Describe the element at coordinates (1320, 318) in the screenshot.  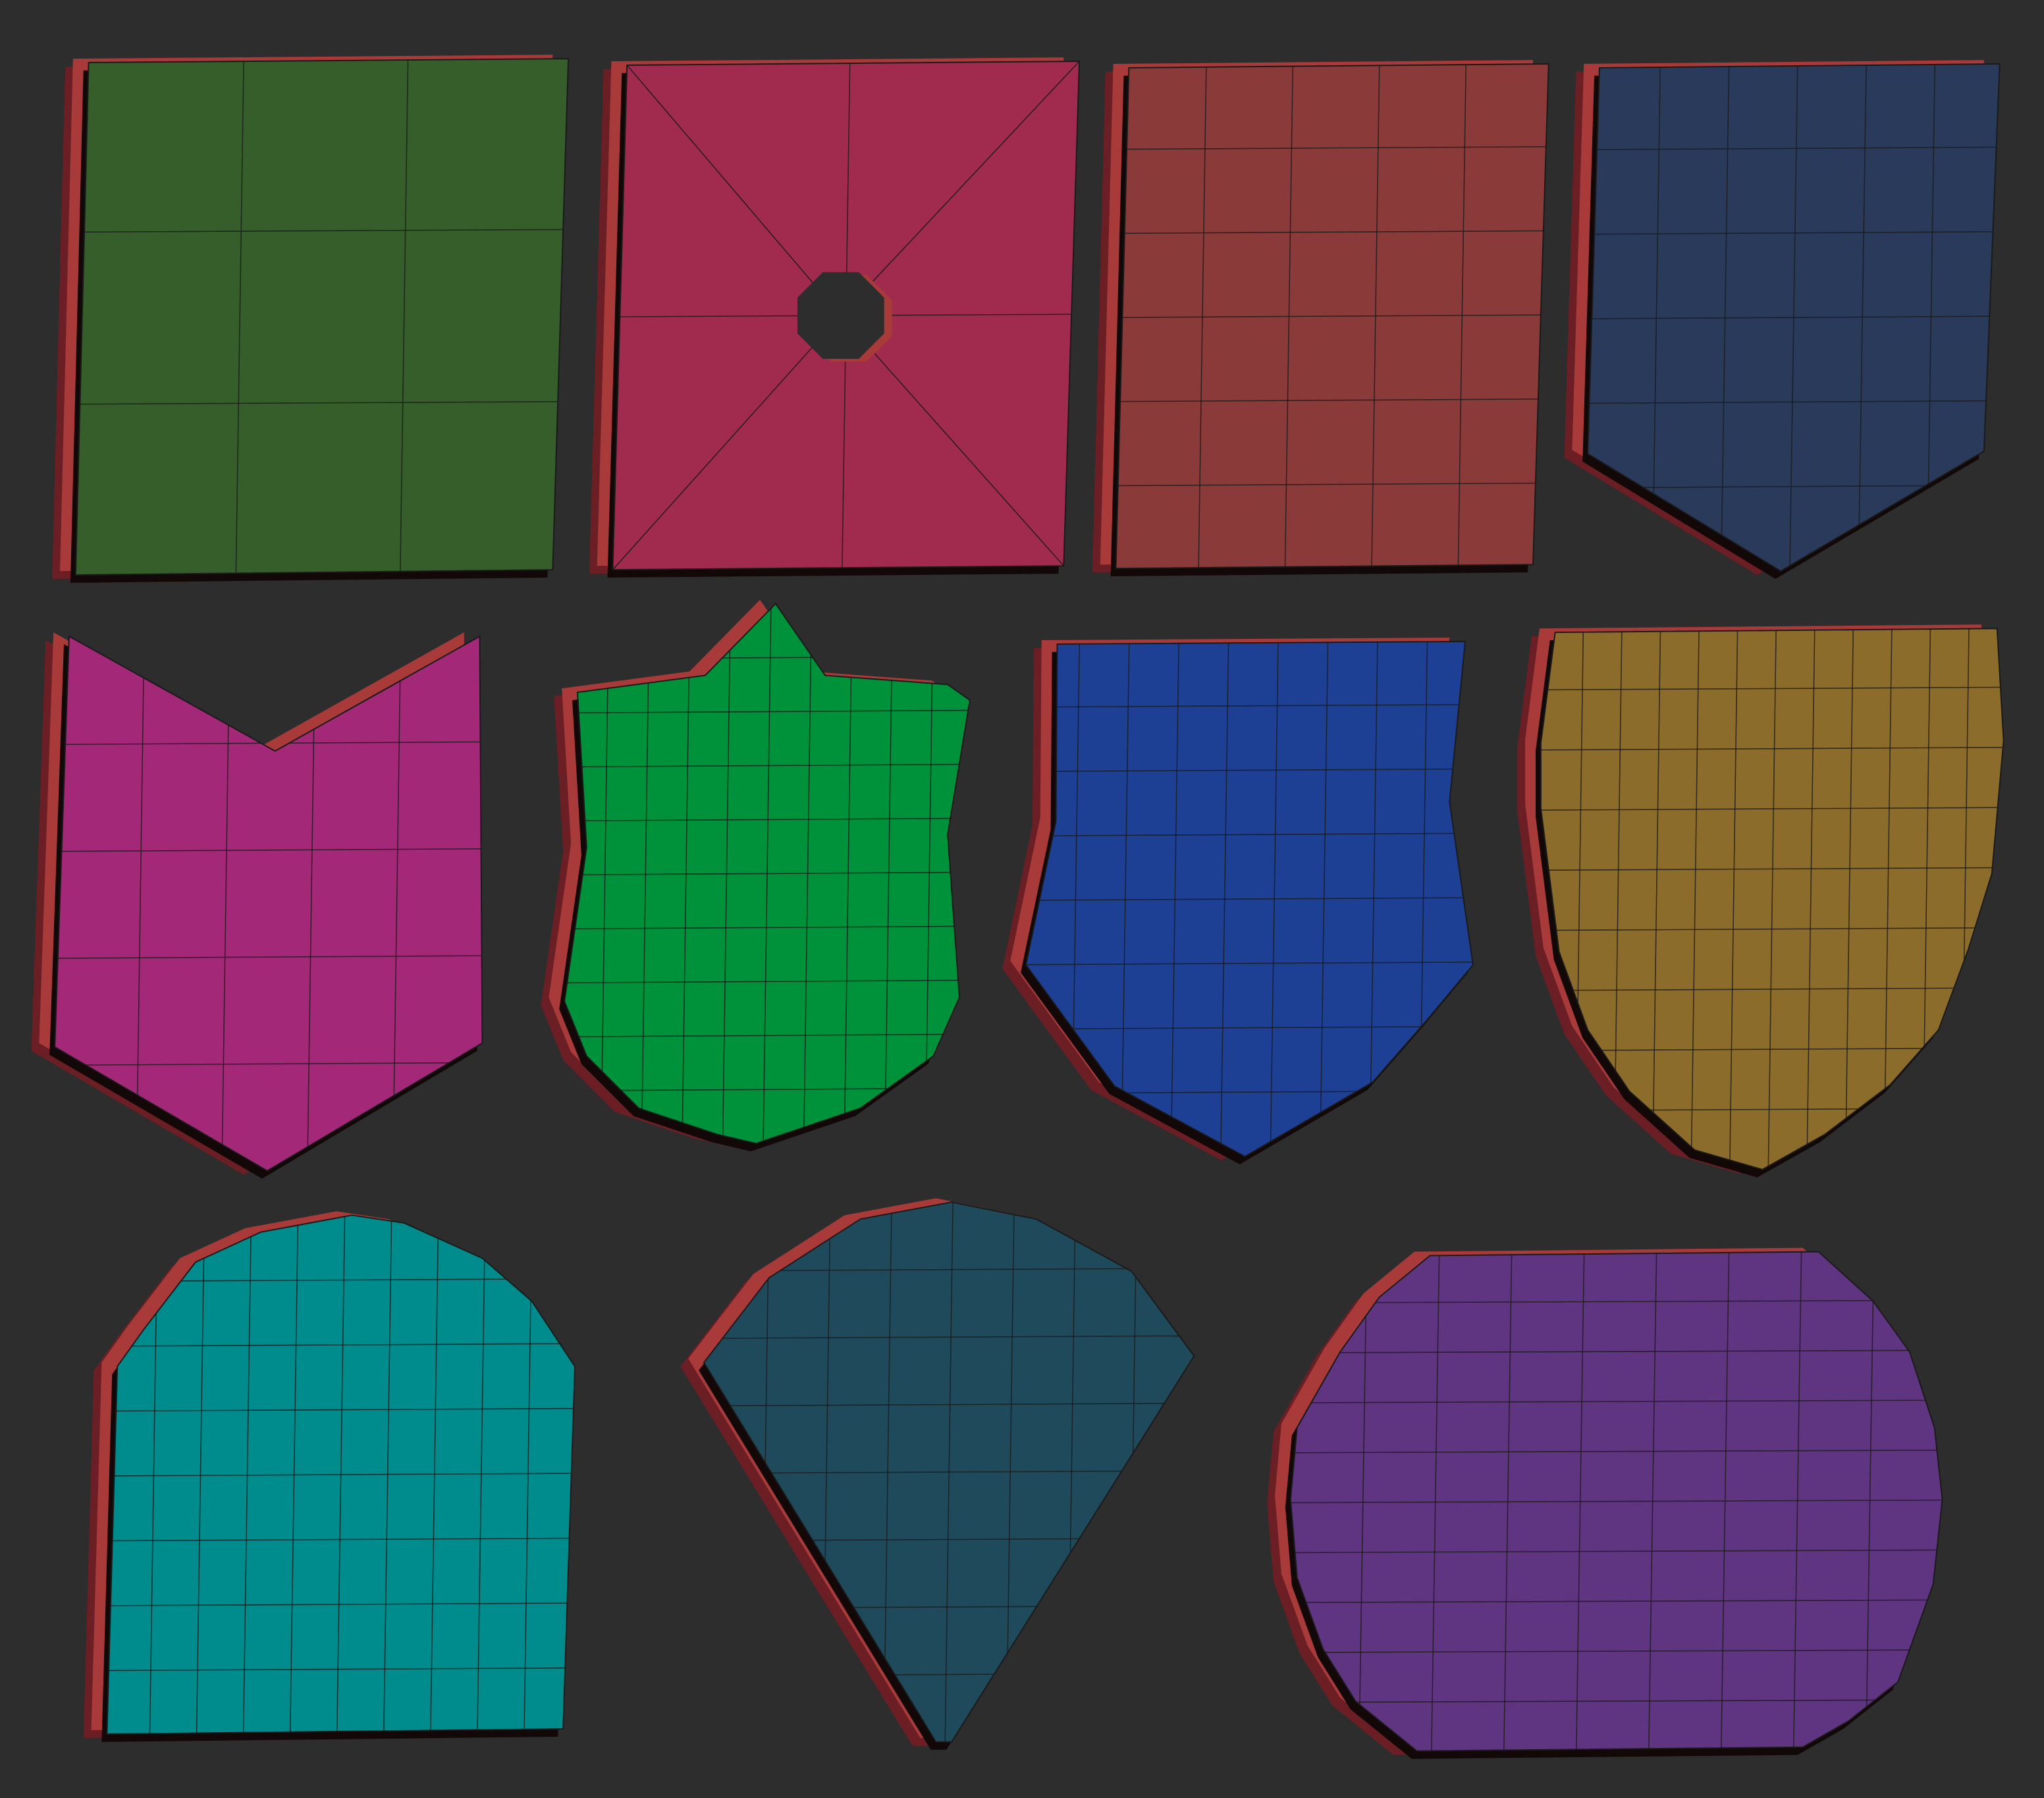
I see `shield-square-red` at that location.